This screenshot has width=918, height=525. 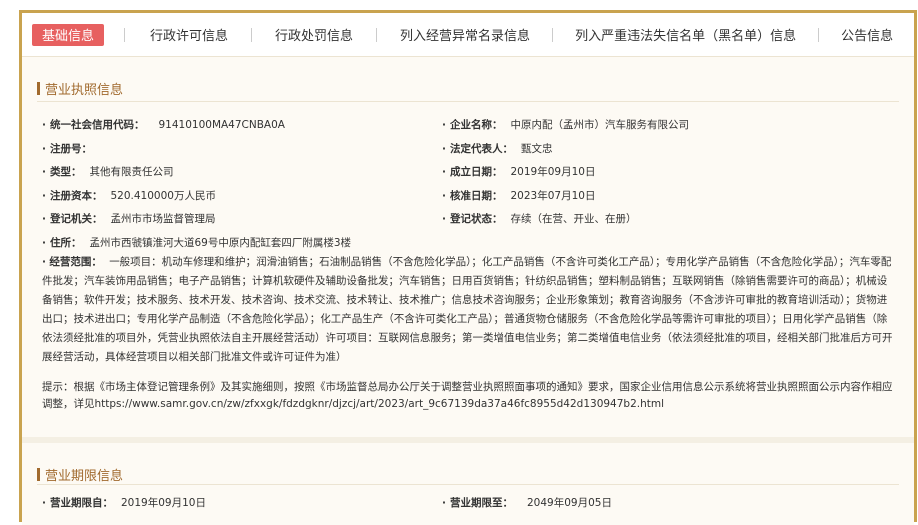 What do you see at coordinates (867, 35) in the screenshot?
I see `tab-announcements: 公告信息` at bounding box center [867, 35].